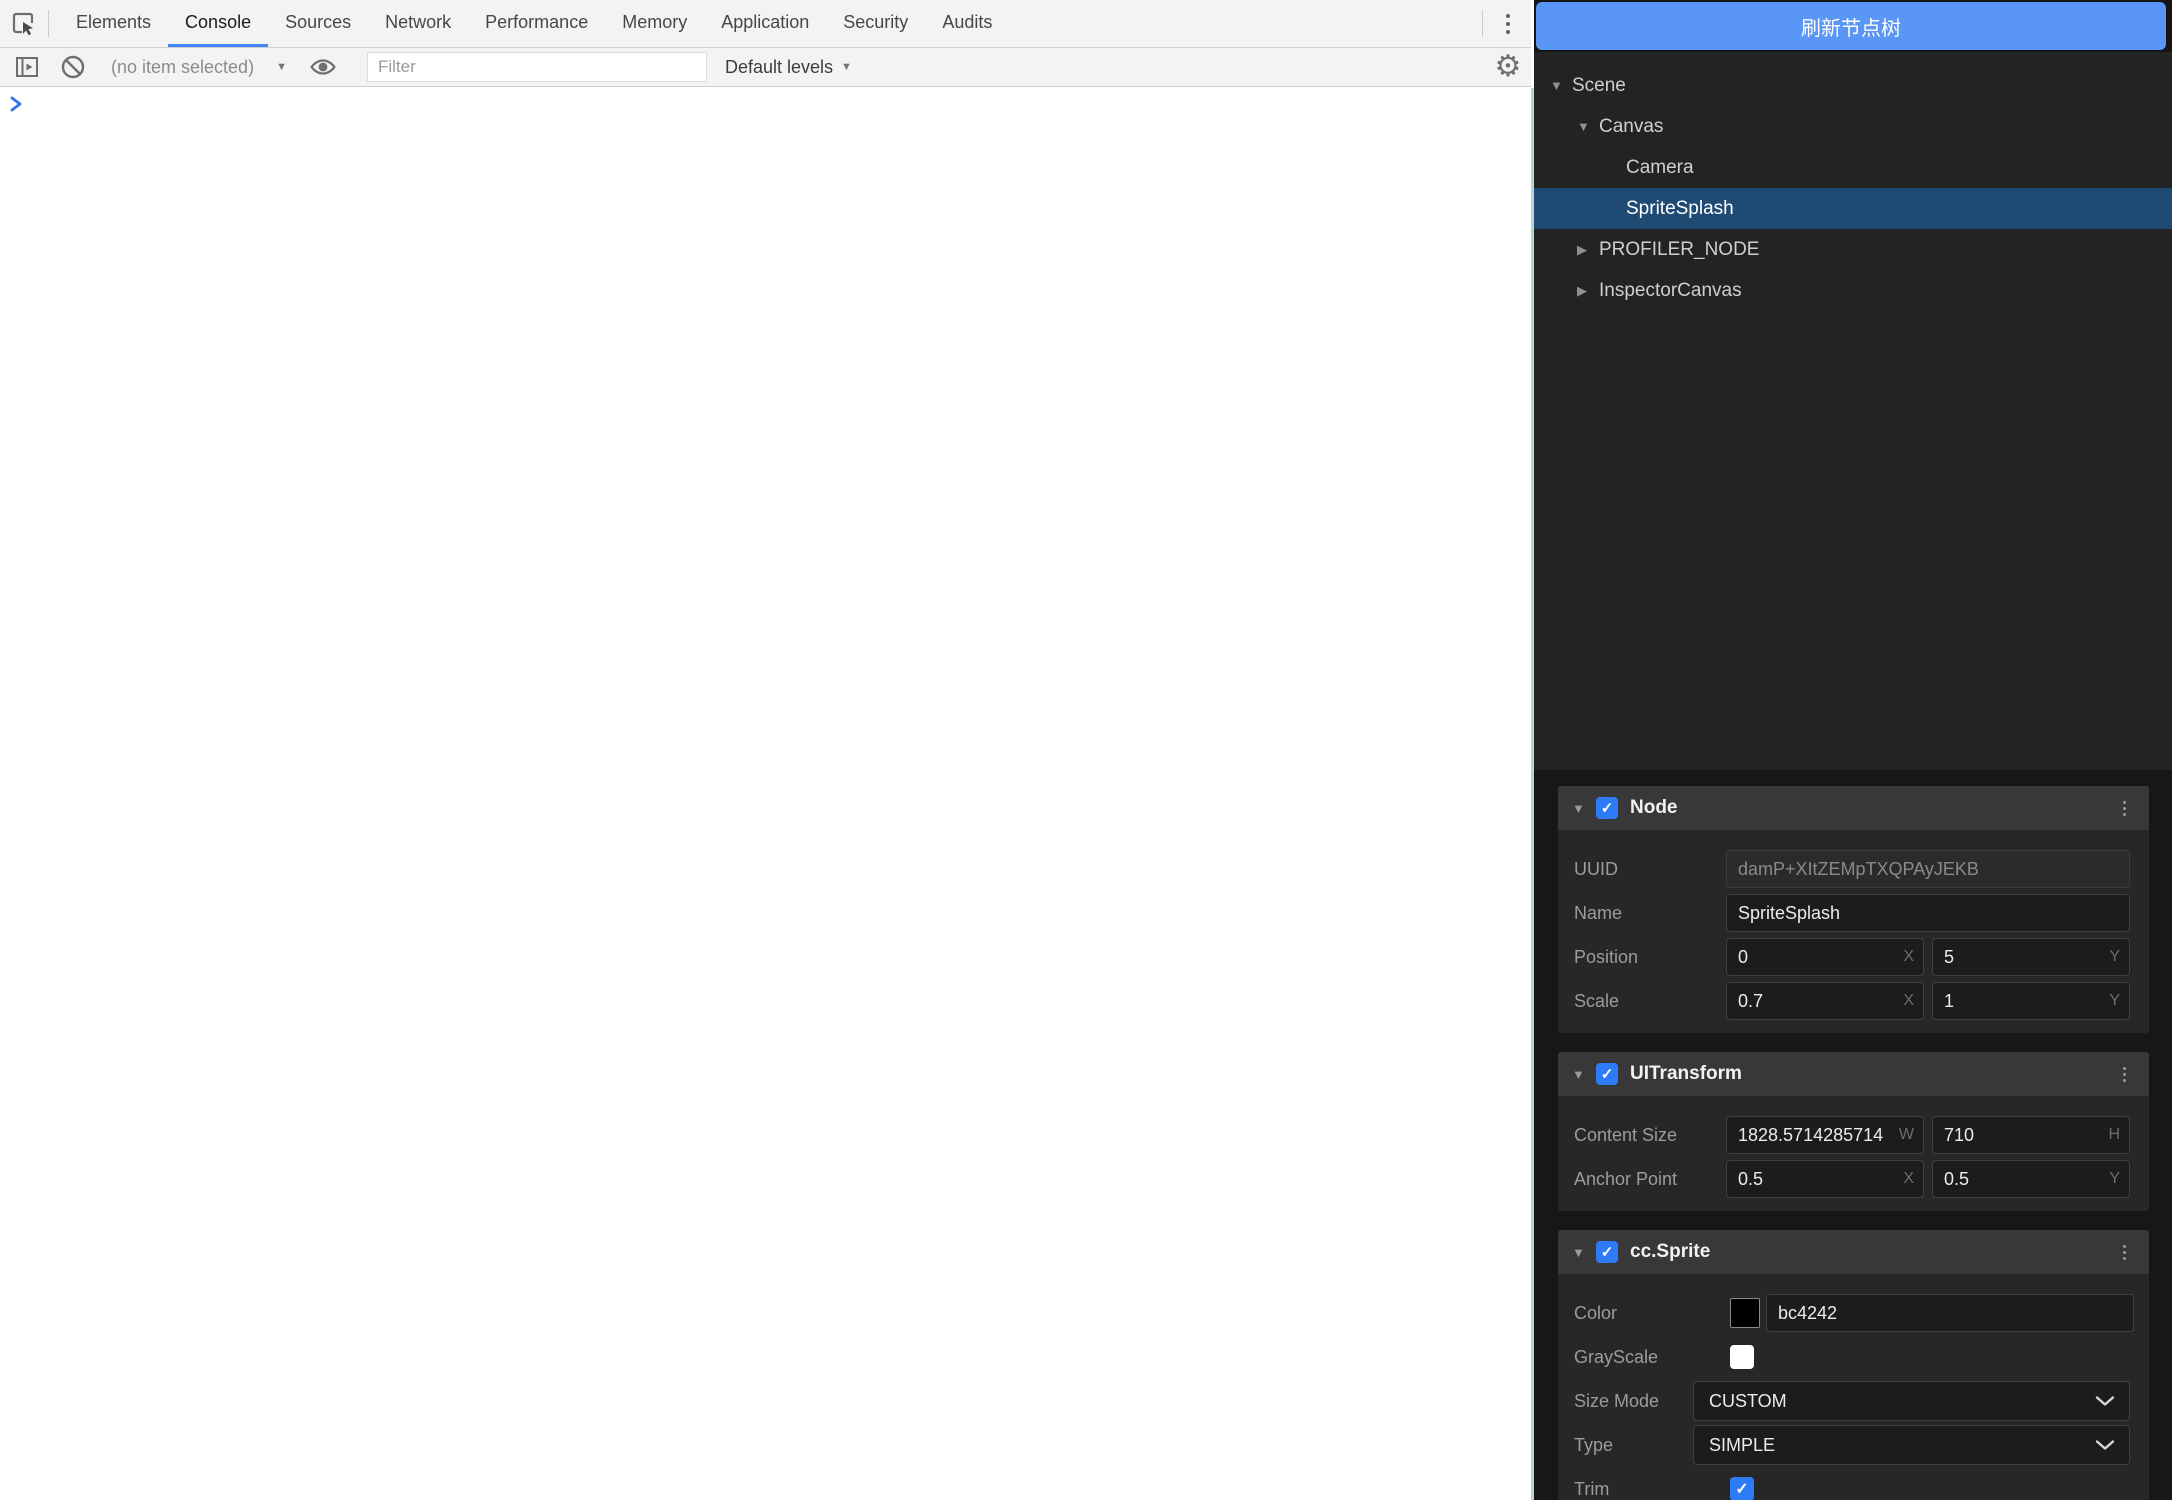  Describe the element at coordinates (1853, 85) in the screenshot. I see `tree-node-scene: ▼ Scene` at that location.